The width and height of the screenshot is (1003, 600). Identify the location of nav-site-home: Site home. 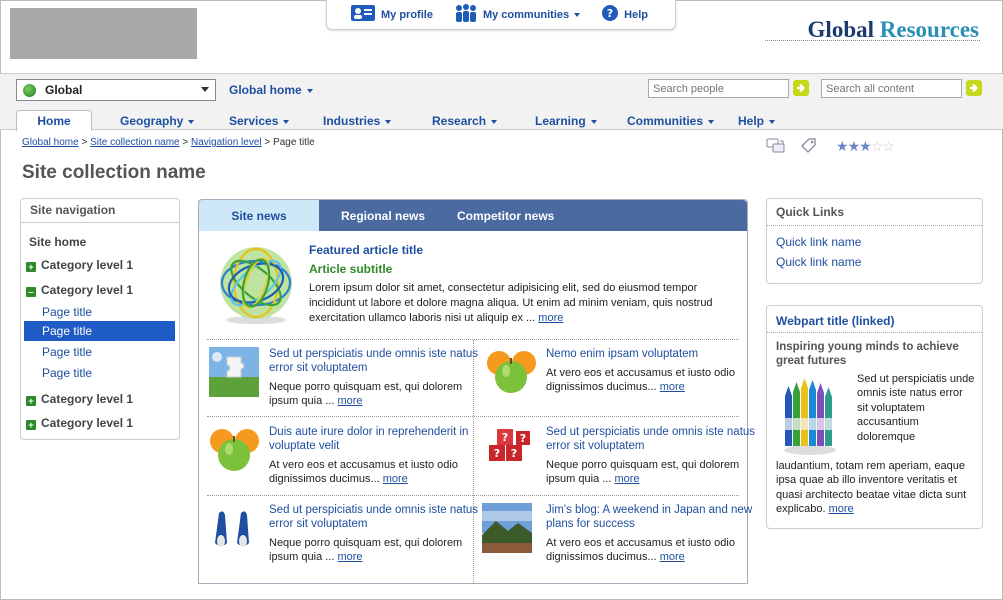
(57, 242).